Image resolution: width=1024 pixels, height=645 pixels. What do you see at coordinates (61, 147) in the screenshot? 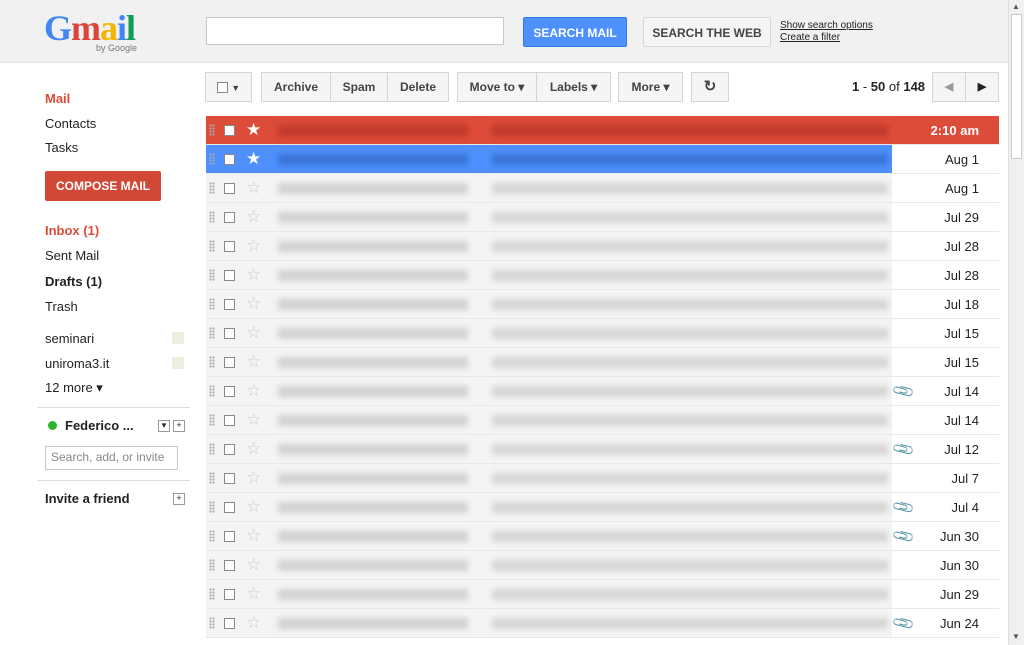
I see `nav-tasks: Tasks` at bounding box center [61, 147].